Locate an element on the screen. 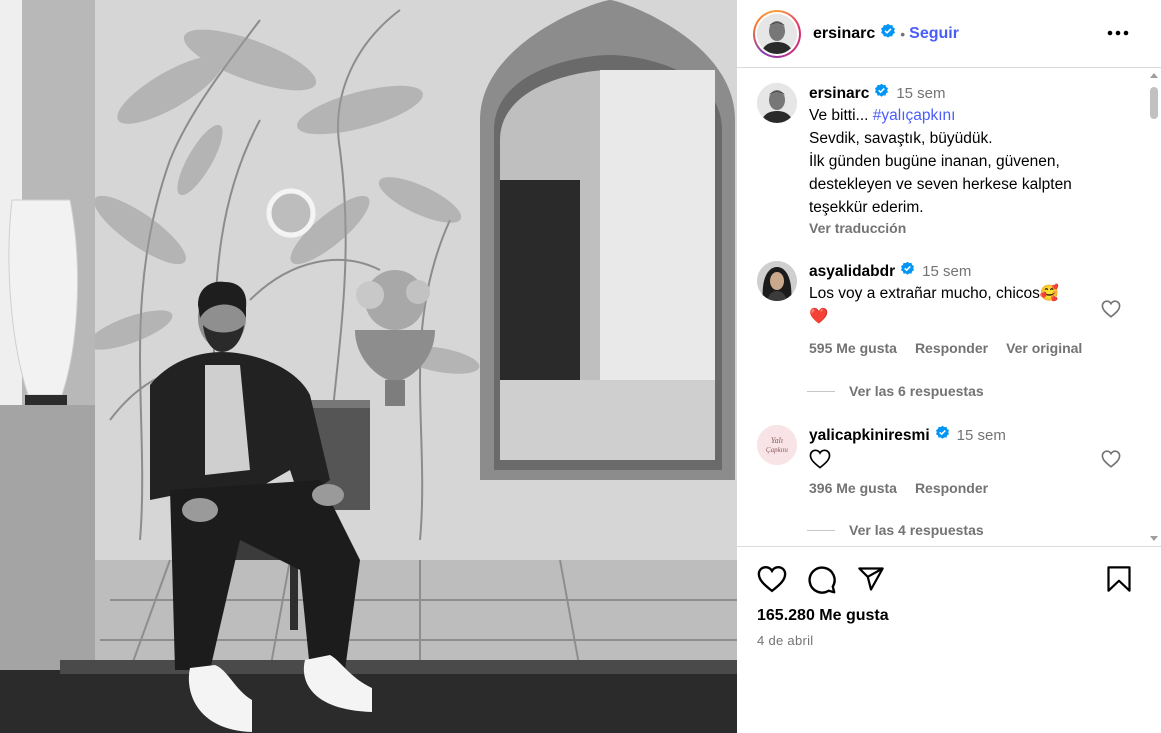 This screenshot has height=733, width=1161. view-replies-label: Ver las 4 respuestas is located at coordinates (916, 530).